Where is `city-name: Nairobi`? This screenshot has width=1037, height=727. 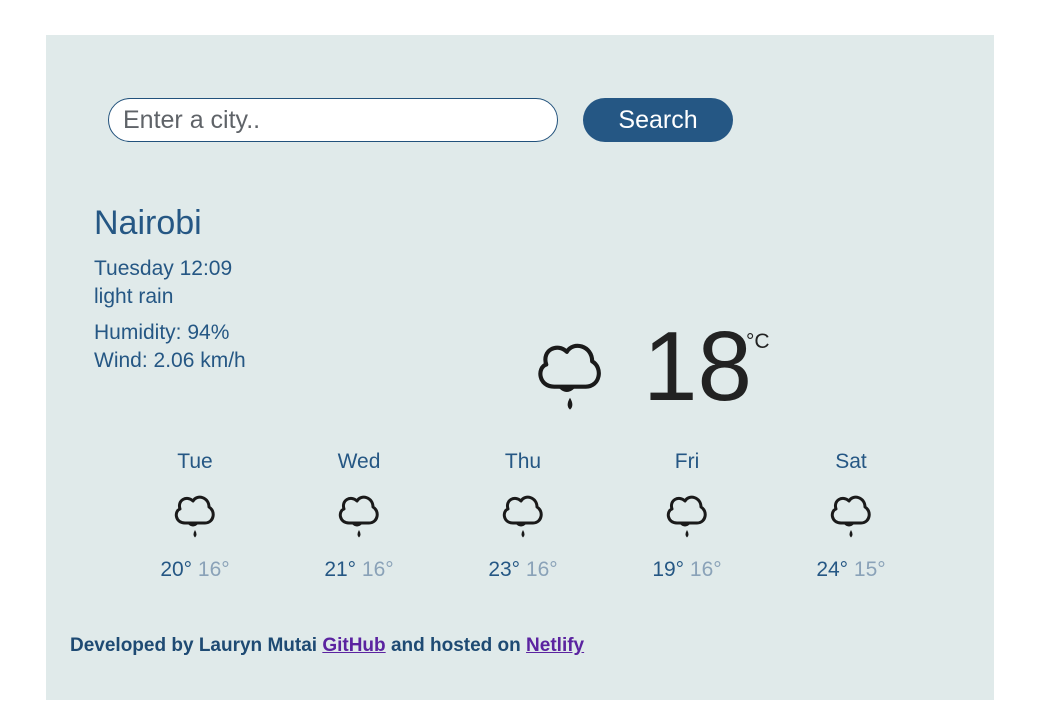
city-name: Nairobi is located at coordinates (148, 223).